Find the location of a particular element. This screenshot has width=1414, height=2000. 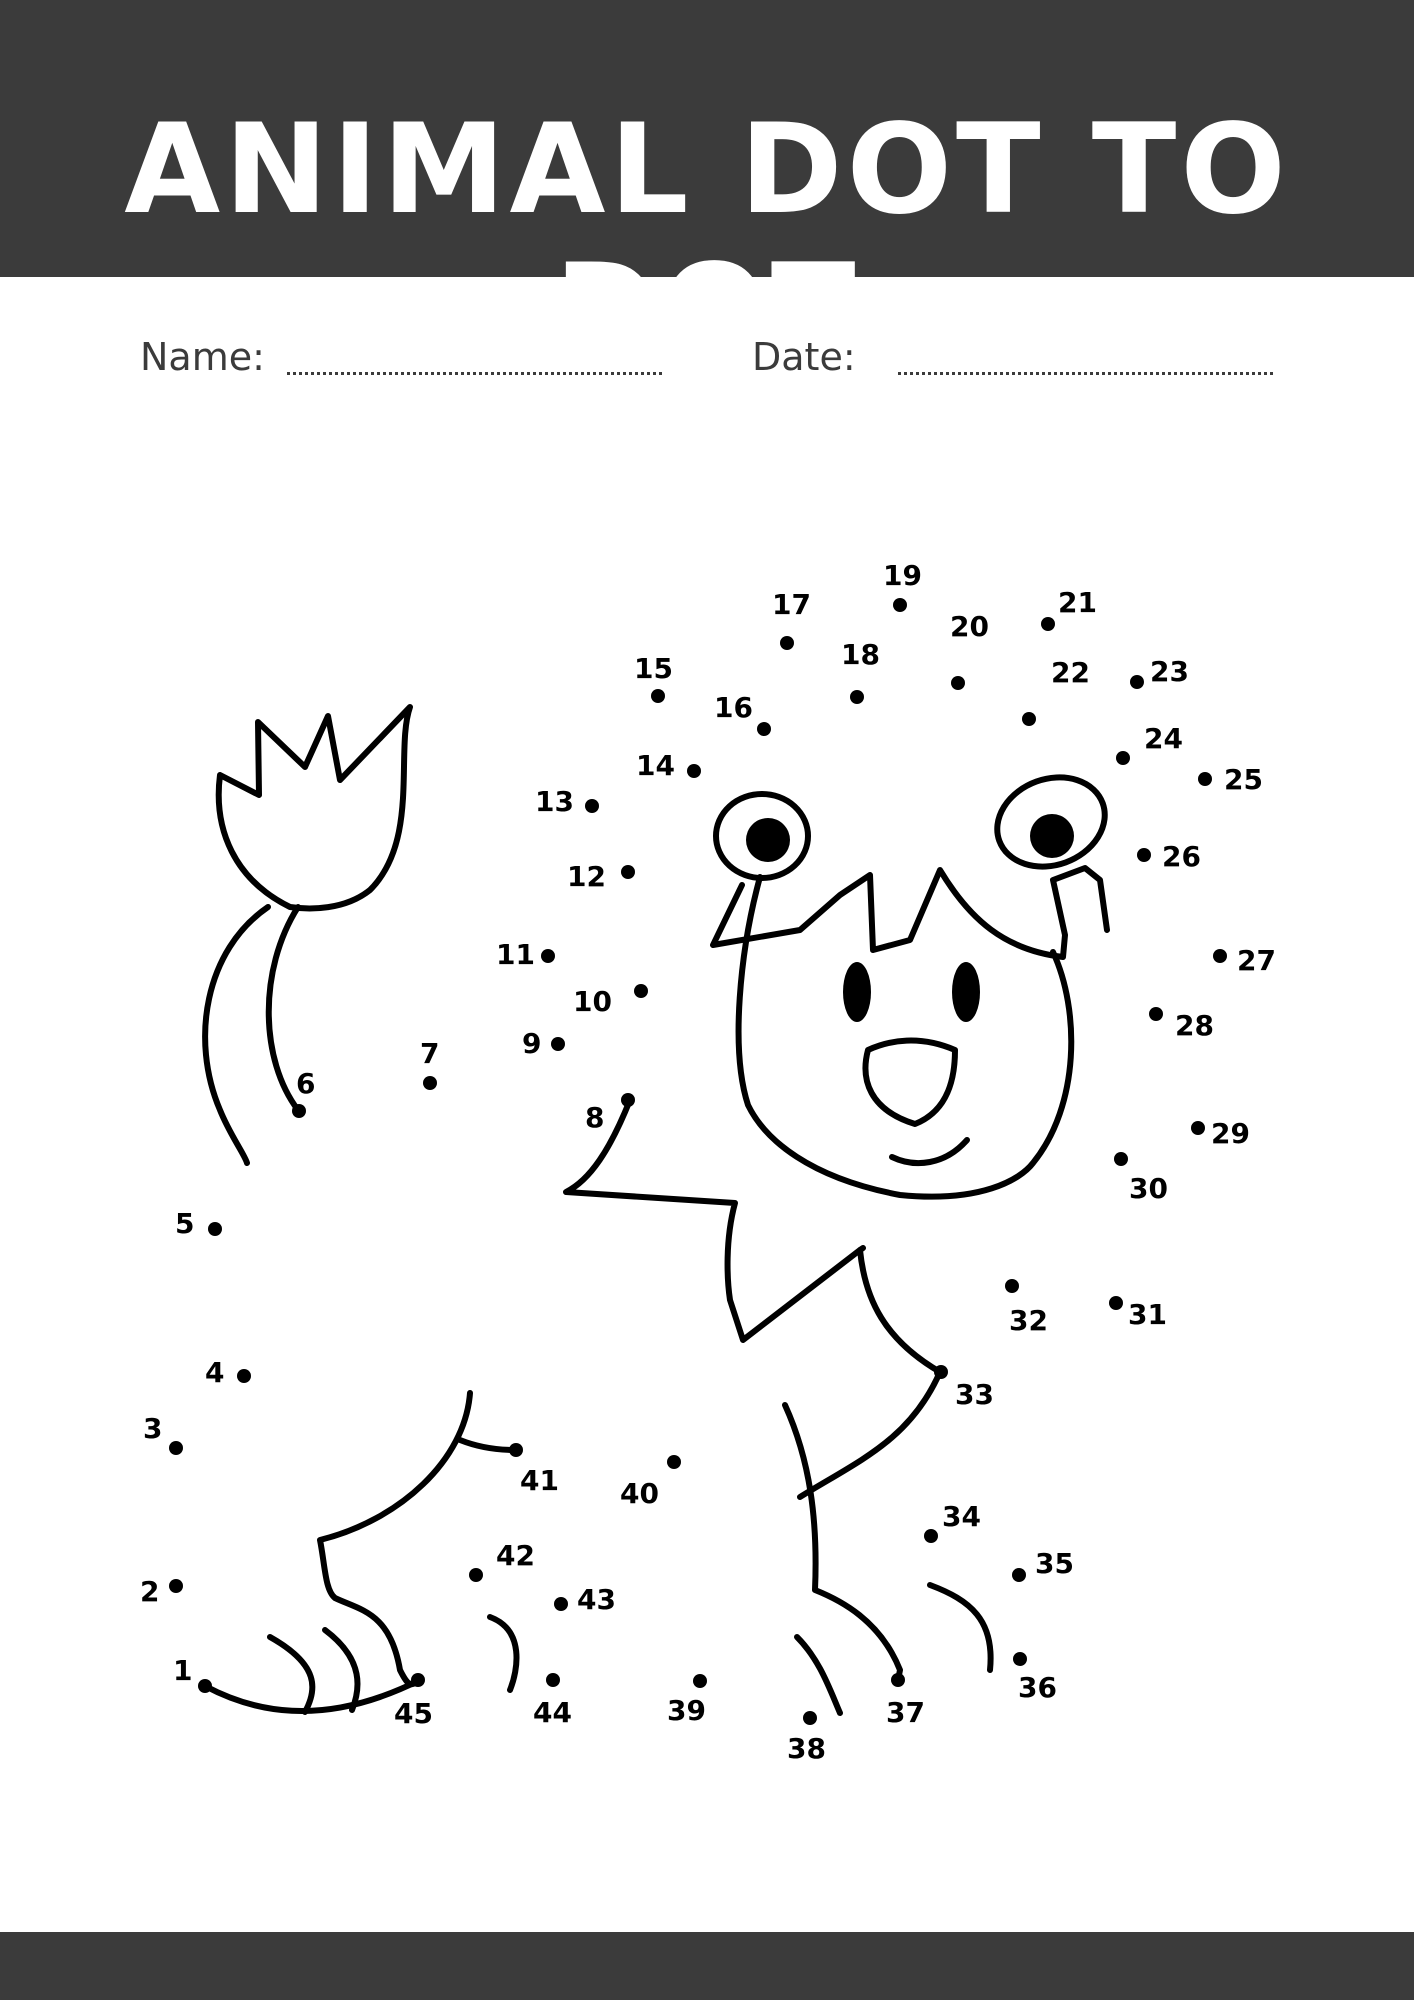

dot-label-21: 21 is located at coordinates (1077, 602).